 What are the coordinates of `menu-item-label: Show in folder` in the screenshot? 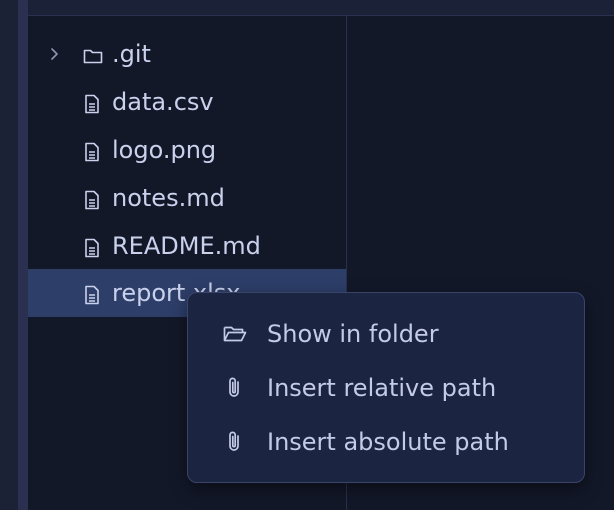 It's located at (353, 334).